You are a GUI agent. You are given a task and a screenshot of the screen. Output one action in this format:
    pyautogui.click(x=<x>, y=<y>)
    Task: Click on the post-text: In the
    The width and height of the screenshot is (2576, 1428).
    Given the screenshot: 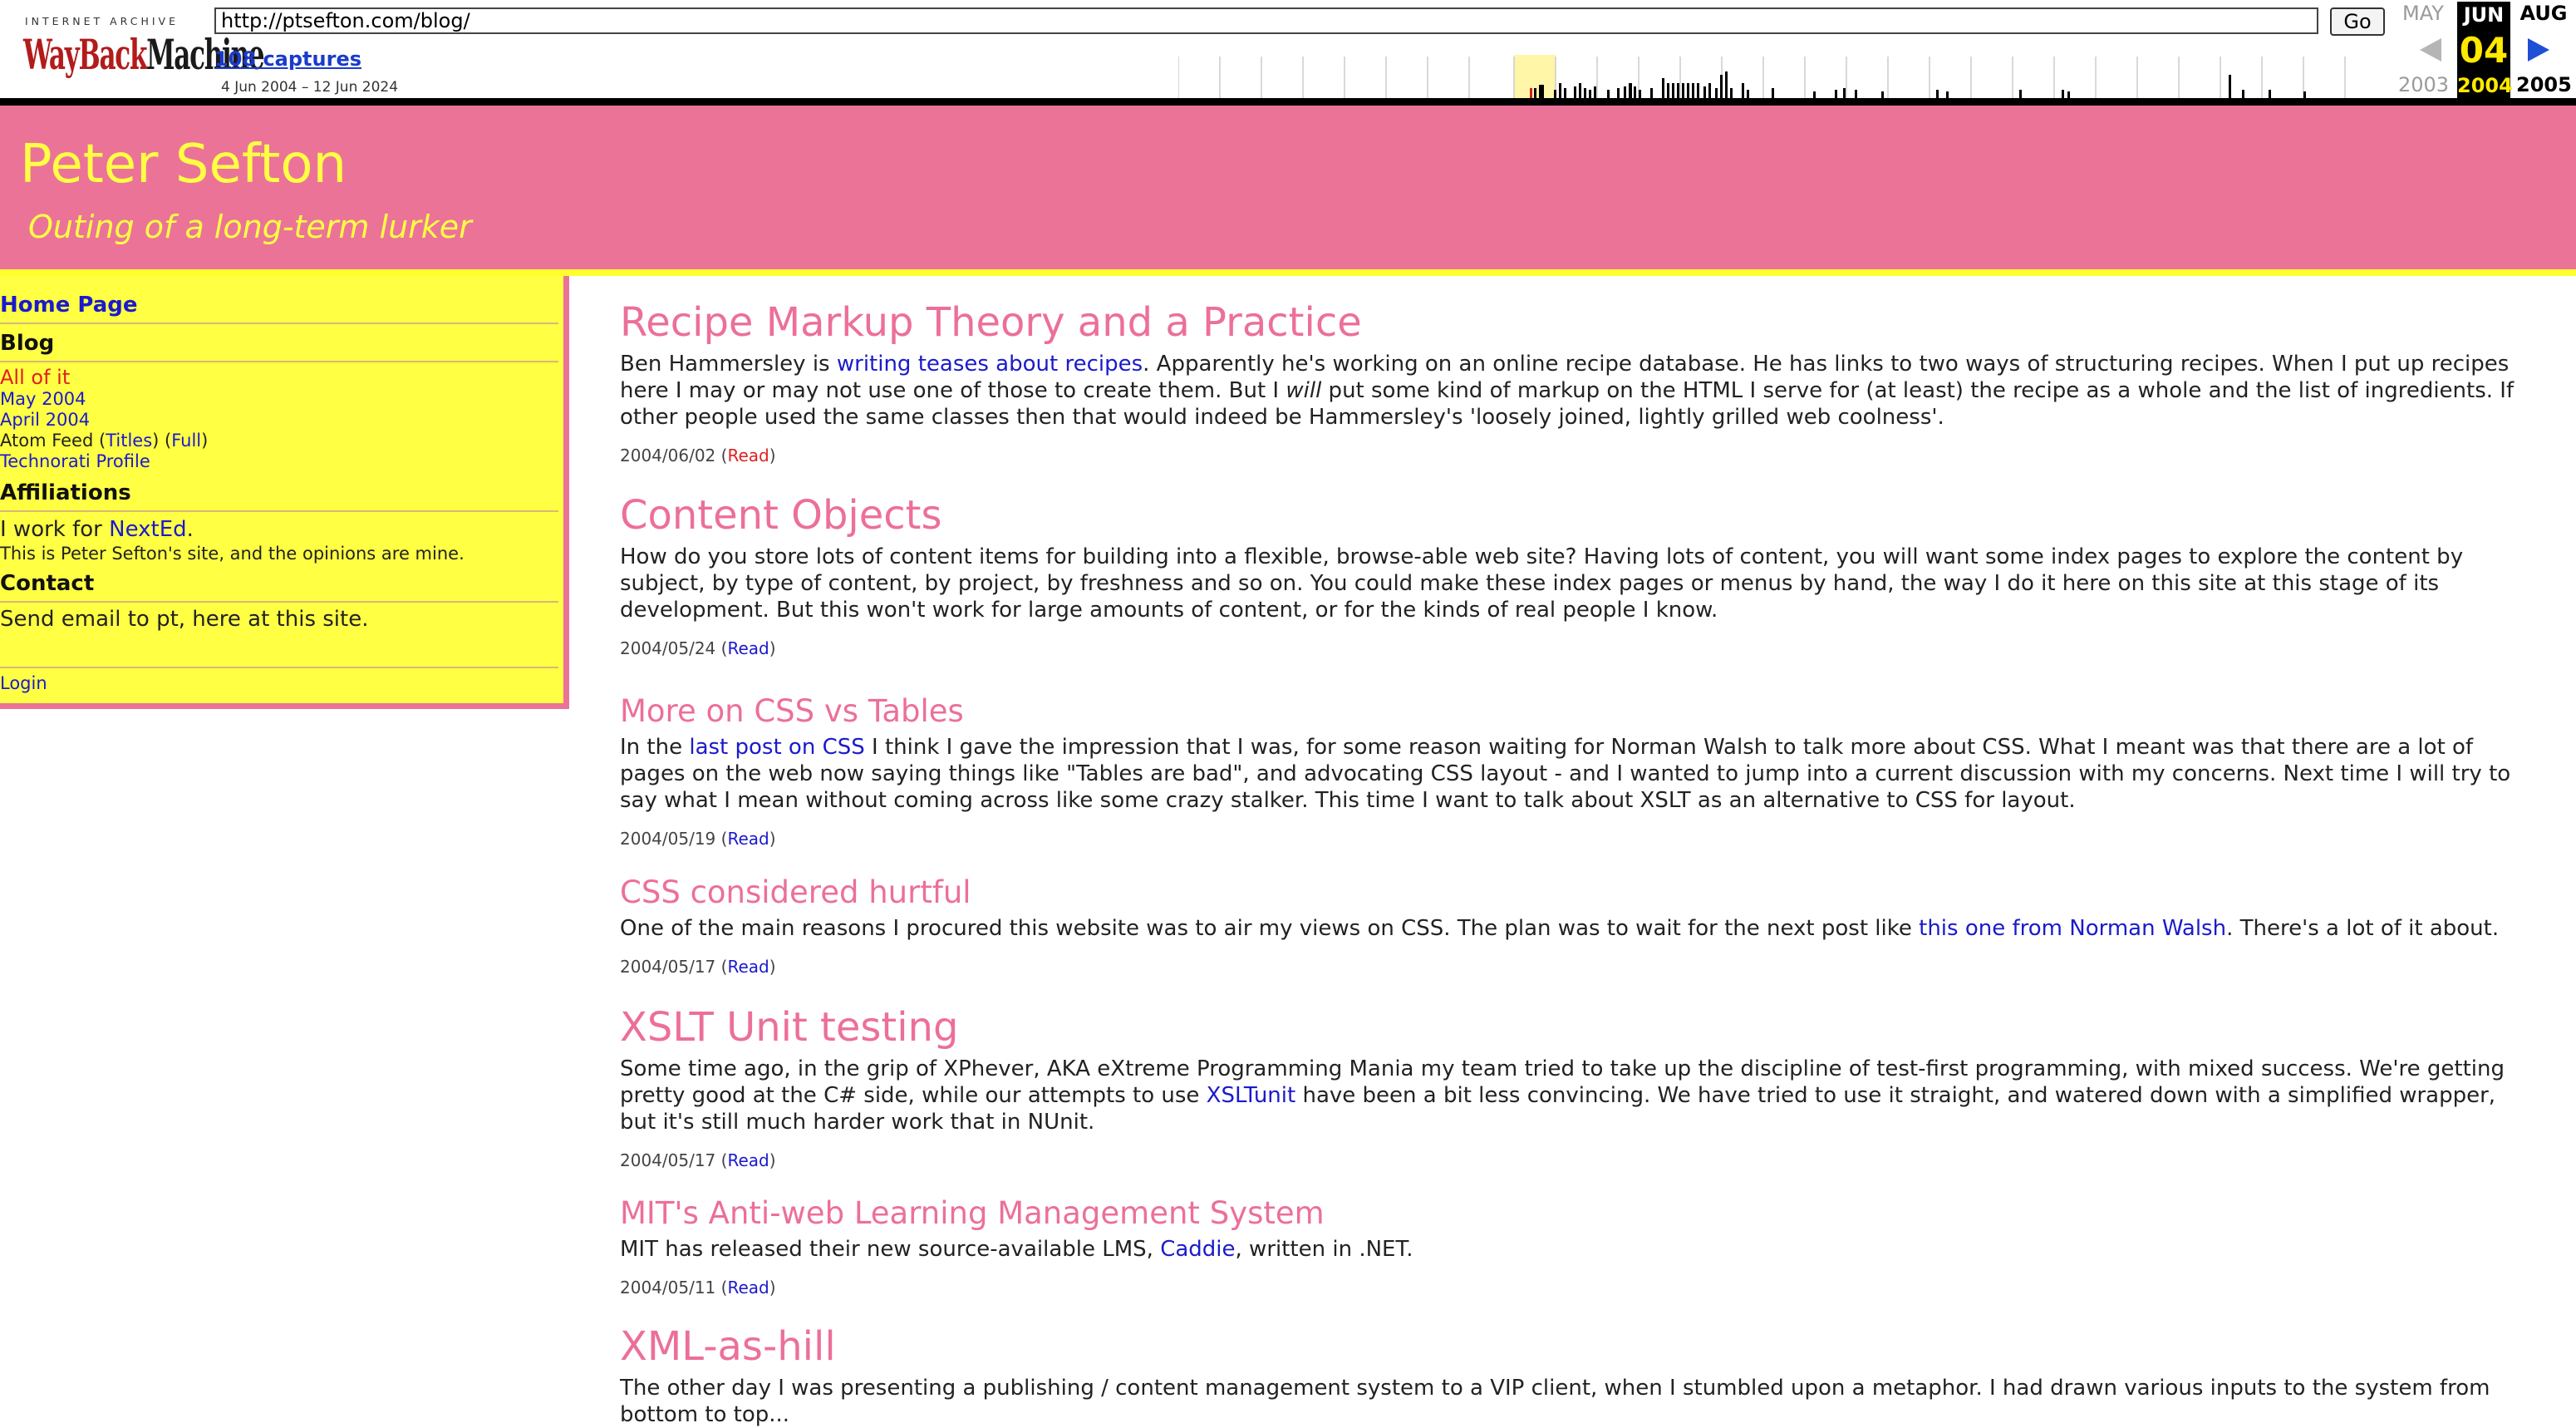 What is the action you would take?
    pyautogui.click(x=655, y=747)
    